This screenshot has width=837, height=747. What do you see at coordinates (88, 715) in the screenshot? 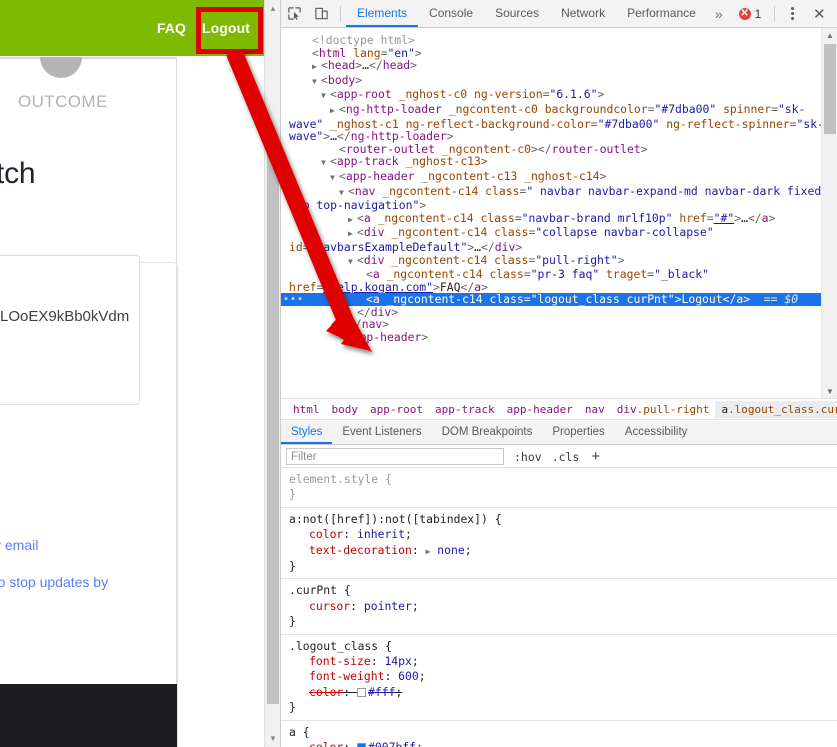
I see `page-footer` at bounding box center [88, 715].